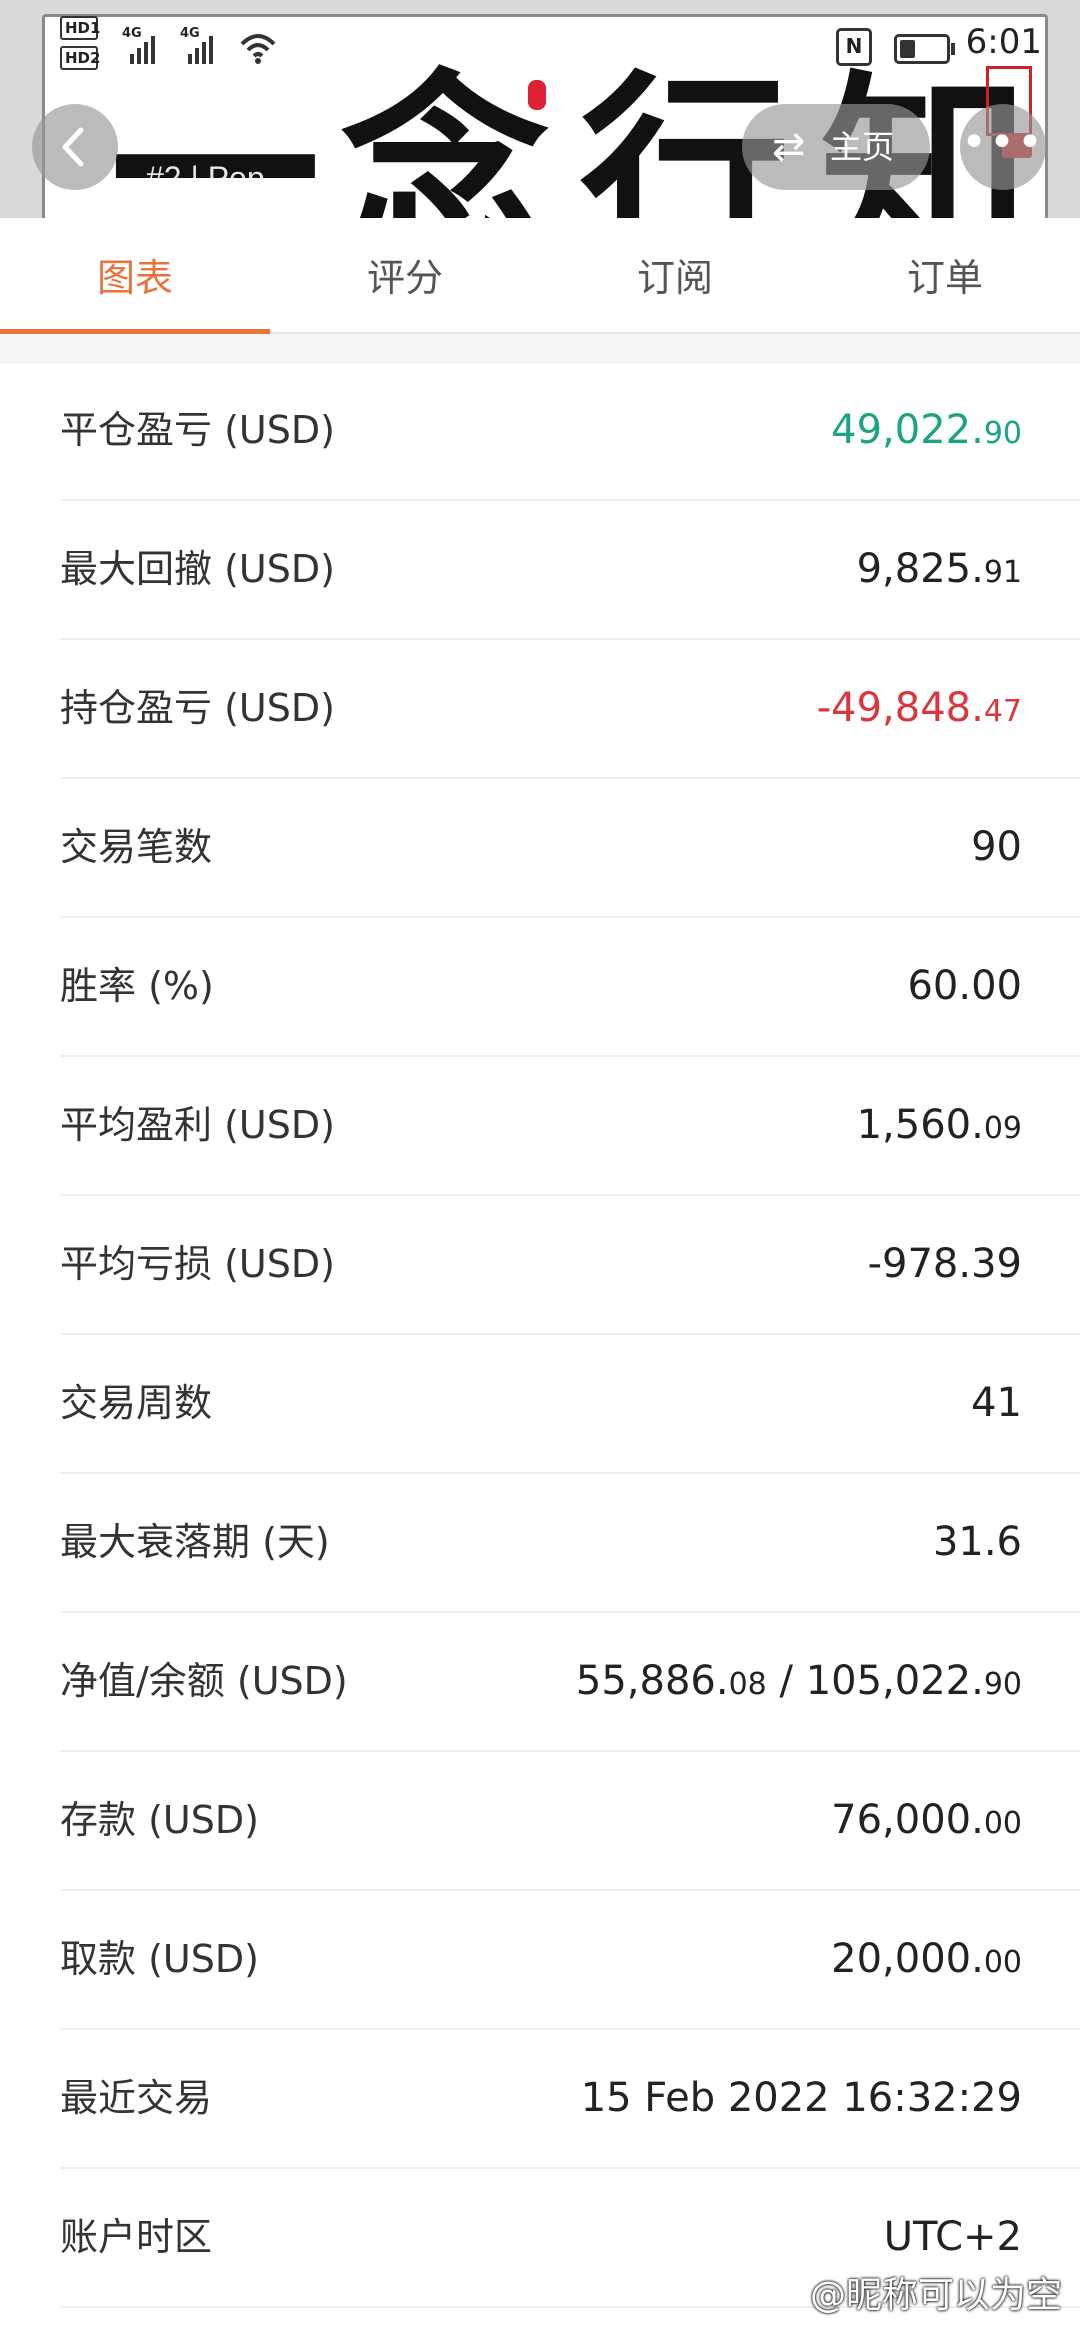 This screenshot has width=1080, height=2340. Describe the element at coordinates (195, 1542) in the screenshot. I see `stat-label: 最大衰落期 (天)` at that location.